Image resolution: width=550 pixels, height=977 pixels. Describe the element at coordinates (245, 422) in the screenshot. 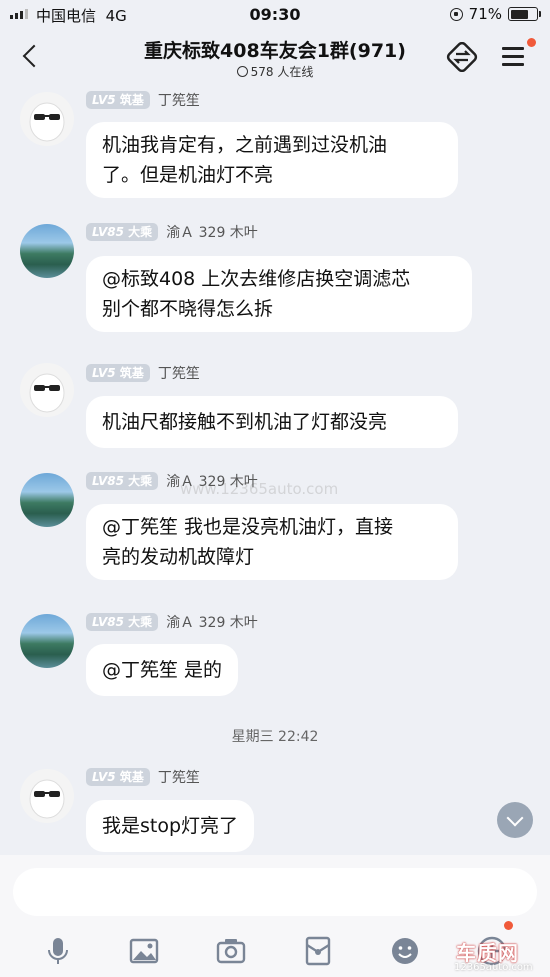

I see `message-text: 机油尺都接触不到机油了灯都没亮` at that location.